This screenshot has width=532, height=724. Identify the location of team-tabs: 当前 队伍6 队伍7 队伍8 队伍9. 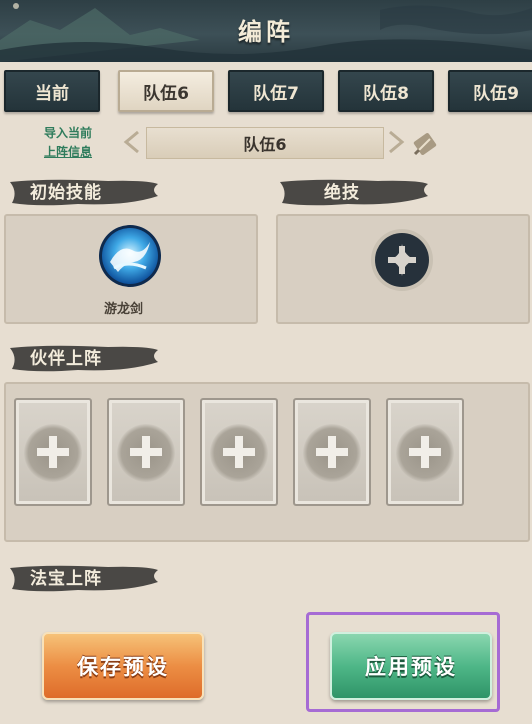
(266, 91).